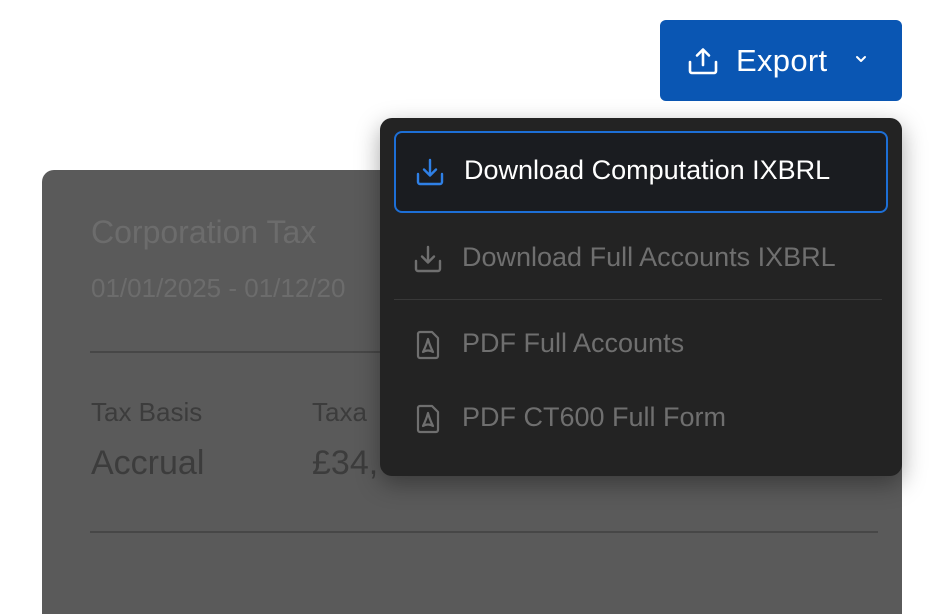 The height and width of the screenshot is (614, 942). Describe the element at coordinates (638, 299) in the screenshot. I see `menu-divider` at that location.